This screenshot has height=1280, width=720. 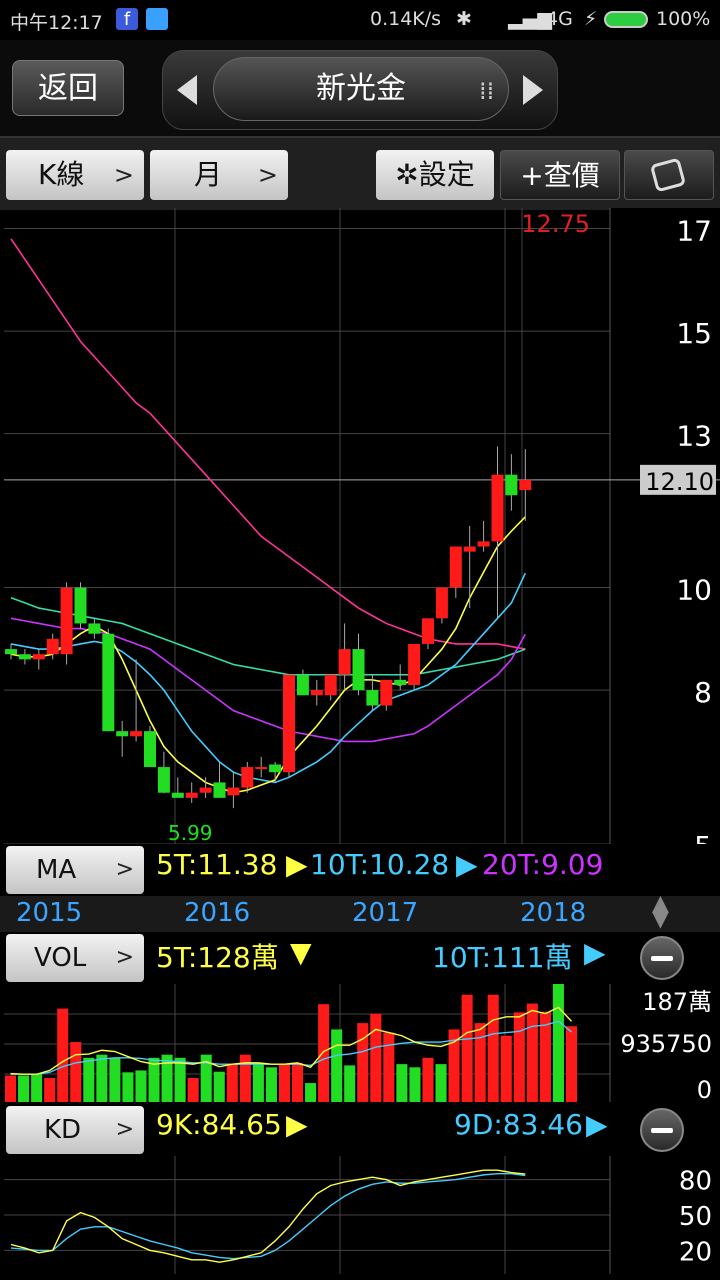 I want to click on ma10-line, so click(x=268, y=678).